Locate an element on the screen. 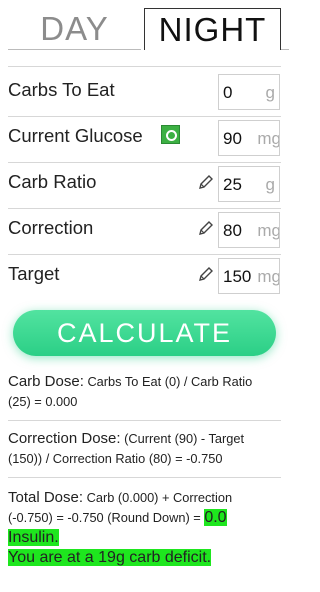 This screenshot has height=592, width=320. insulin-label: Insulin. is located at coordinates (33, 537).